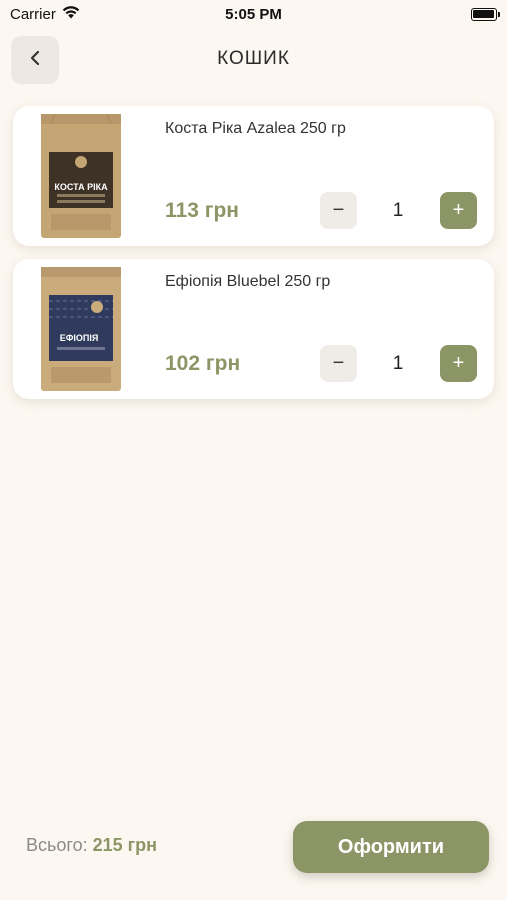 Image resolution: width=507 pixels, height=900 pixels. I want to click on product-image: ЕФІОПІЯ, so click(81, 328).